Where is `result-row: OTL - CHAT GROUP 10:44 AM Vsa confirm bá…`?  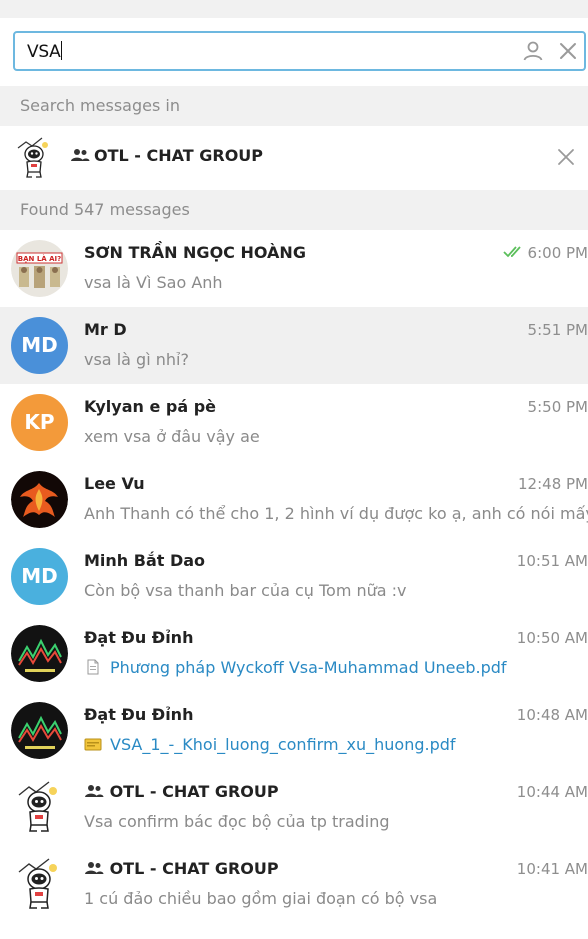
result-row: OTL - CHAT GROUP 10:44 AM Vsa confirm bá… is located at coordinates (294, 807).